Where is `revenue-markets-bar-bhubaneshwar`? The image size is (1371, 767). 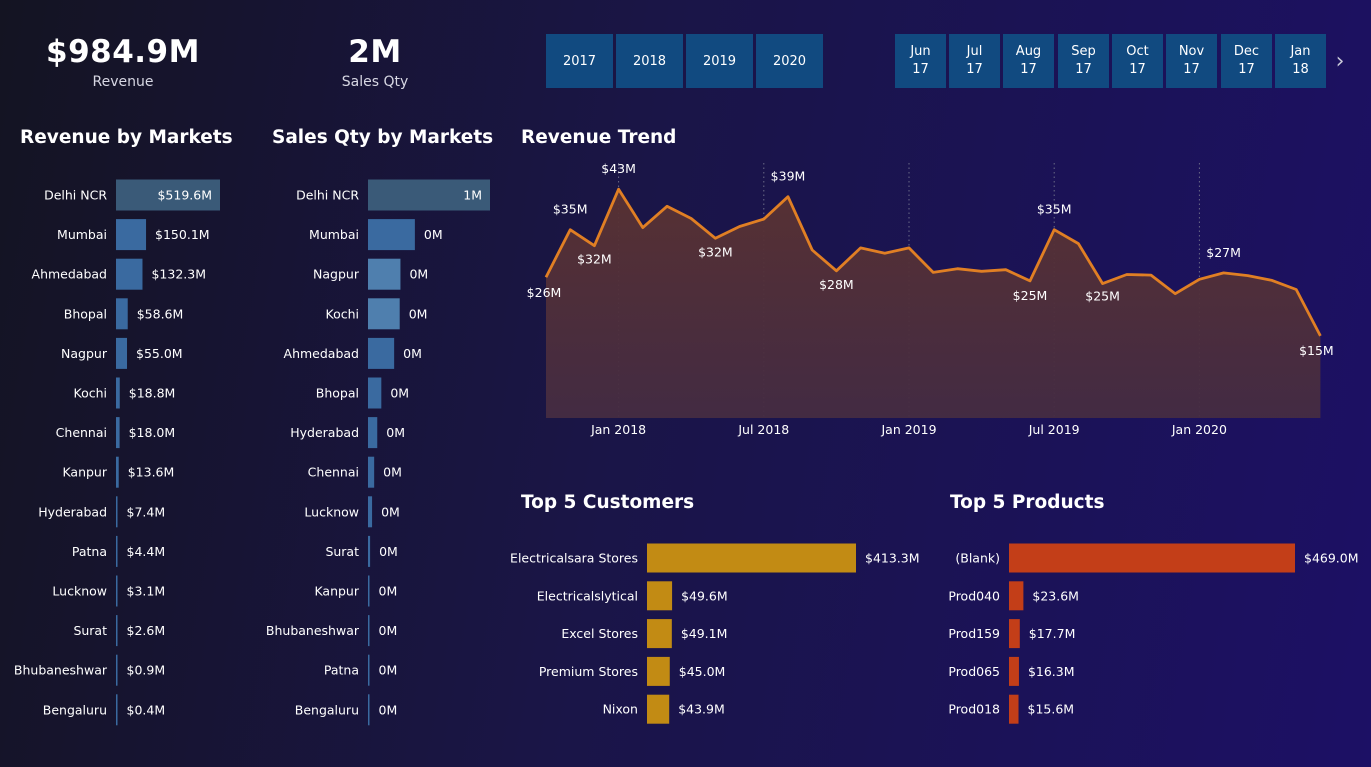
revenue-markets-bar-bhubaneshwar is located at coordinates (117, 670).